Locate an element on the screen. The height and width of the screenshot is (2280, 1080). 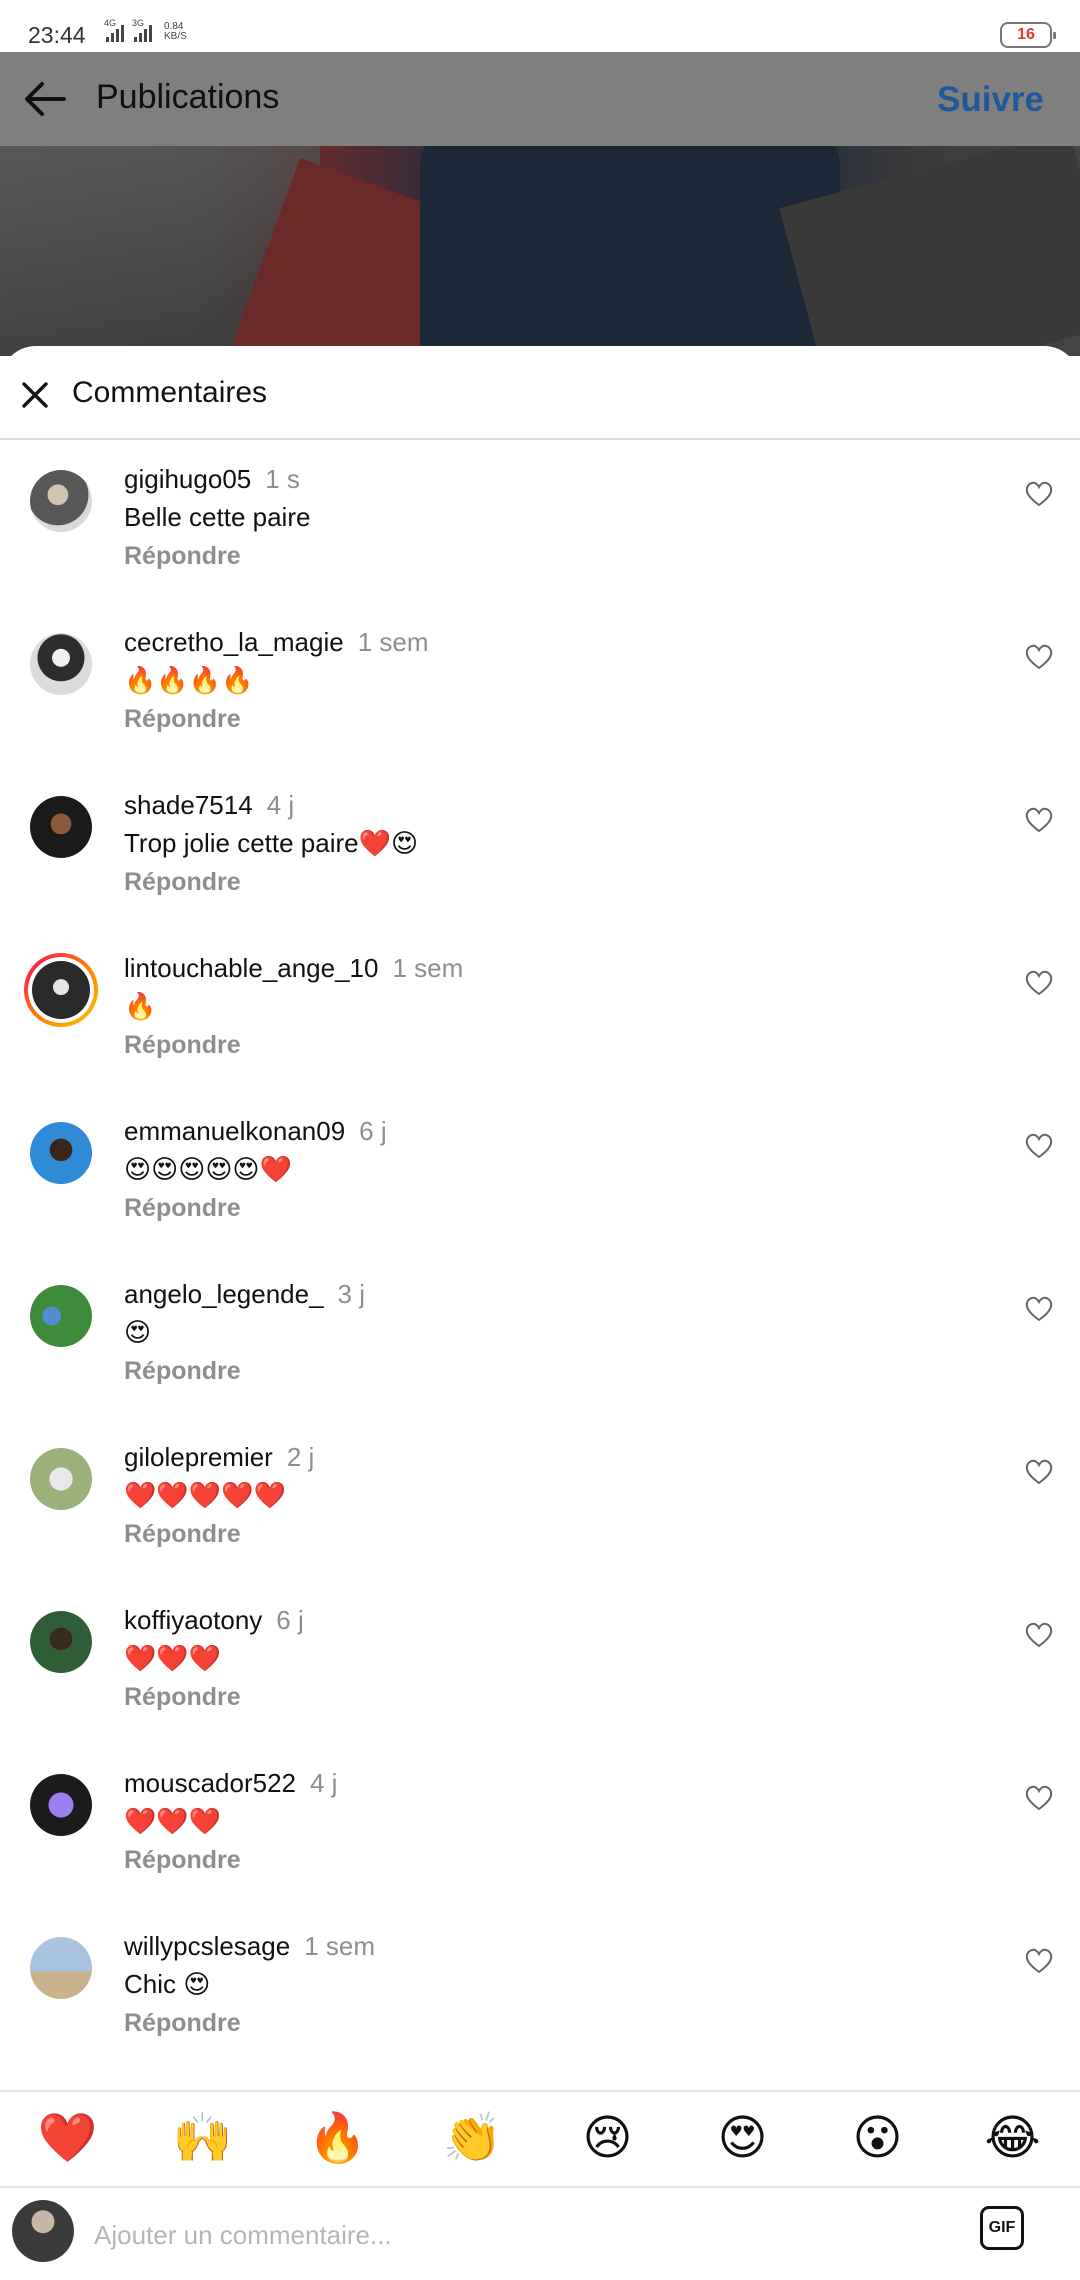
gif-label: GIF is located at coordinates (1002, 2227).